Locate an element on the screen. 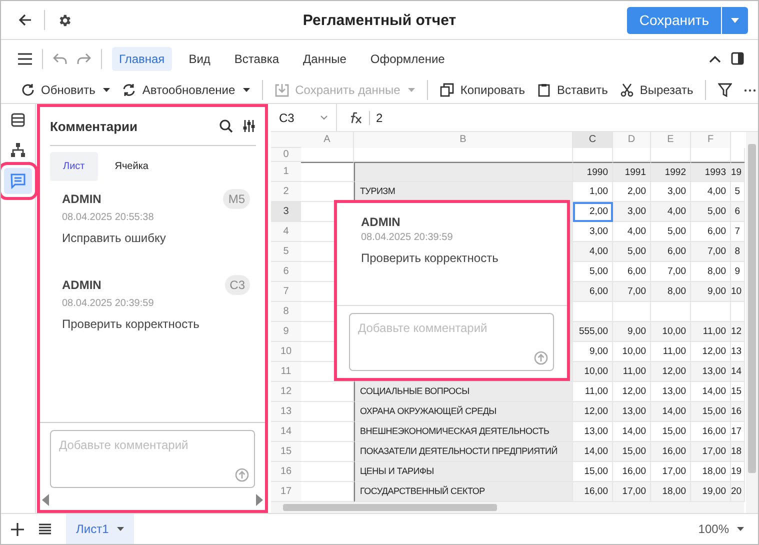 The width and height of the screenshot is (759, 545). row-header: 17 is located at coordinates (286, 492).